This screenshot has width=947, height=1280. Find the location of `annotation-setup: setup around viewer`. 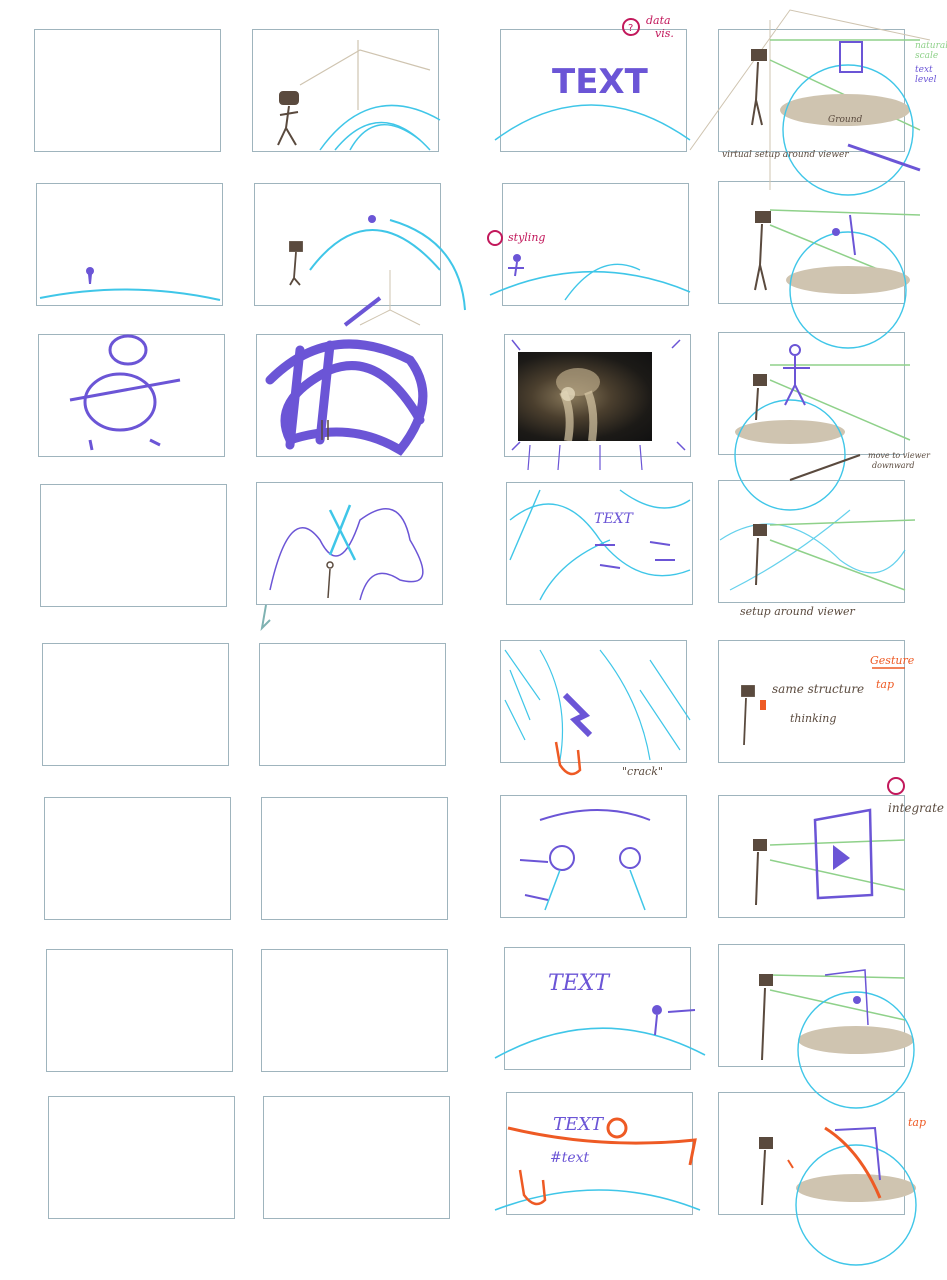

annotation-setup: setup around viewer is located at coordinates (798, 611).